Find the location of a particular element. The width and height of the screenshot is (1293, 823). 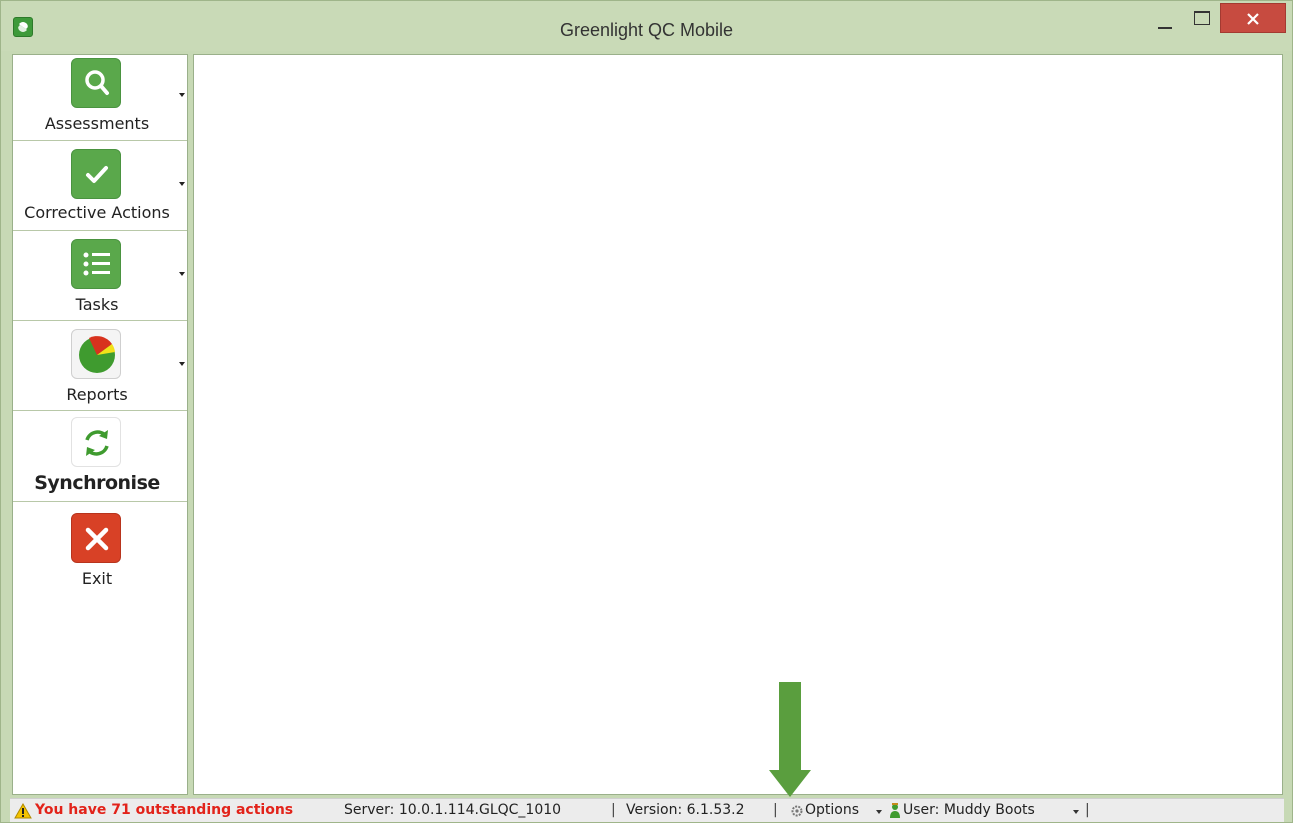

maximize-button is located at coordinates (1202, 19).